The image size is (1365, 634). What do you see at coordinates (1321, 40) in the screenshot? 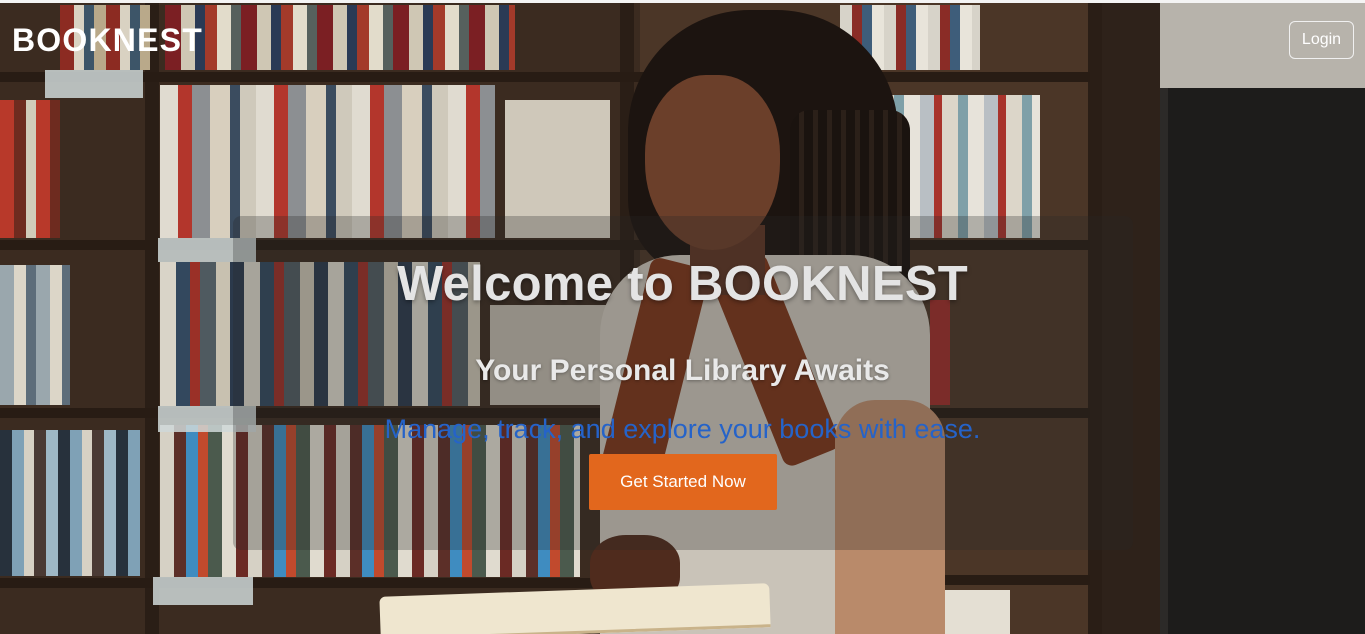
I see `login-button: Login` at bounding box center [1321, 40].